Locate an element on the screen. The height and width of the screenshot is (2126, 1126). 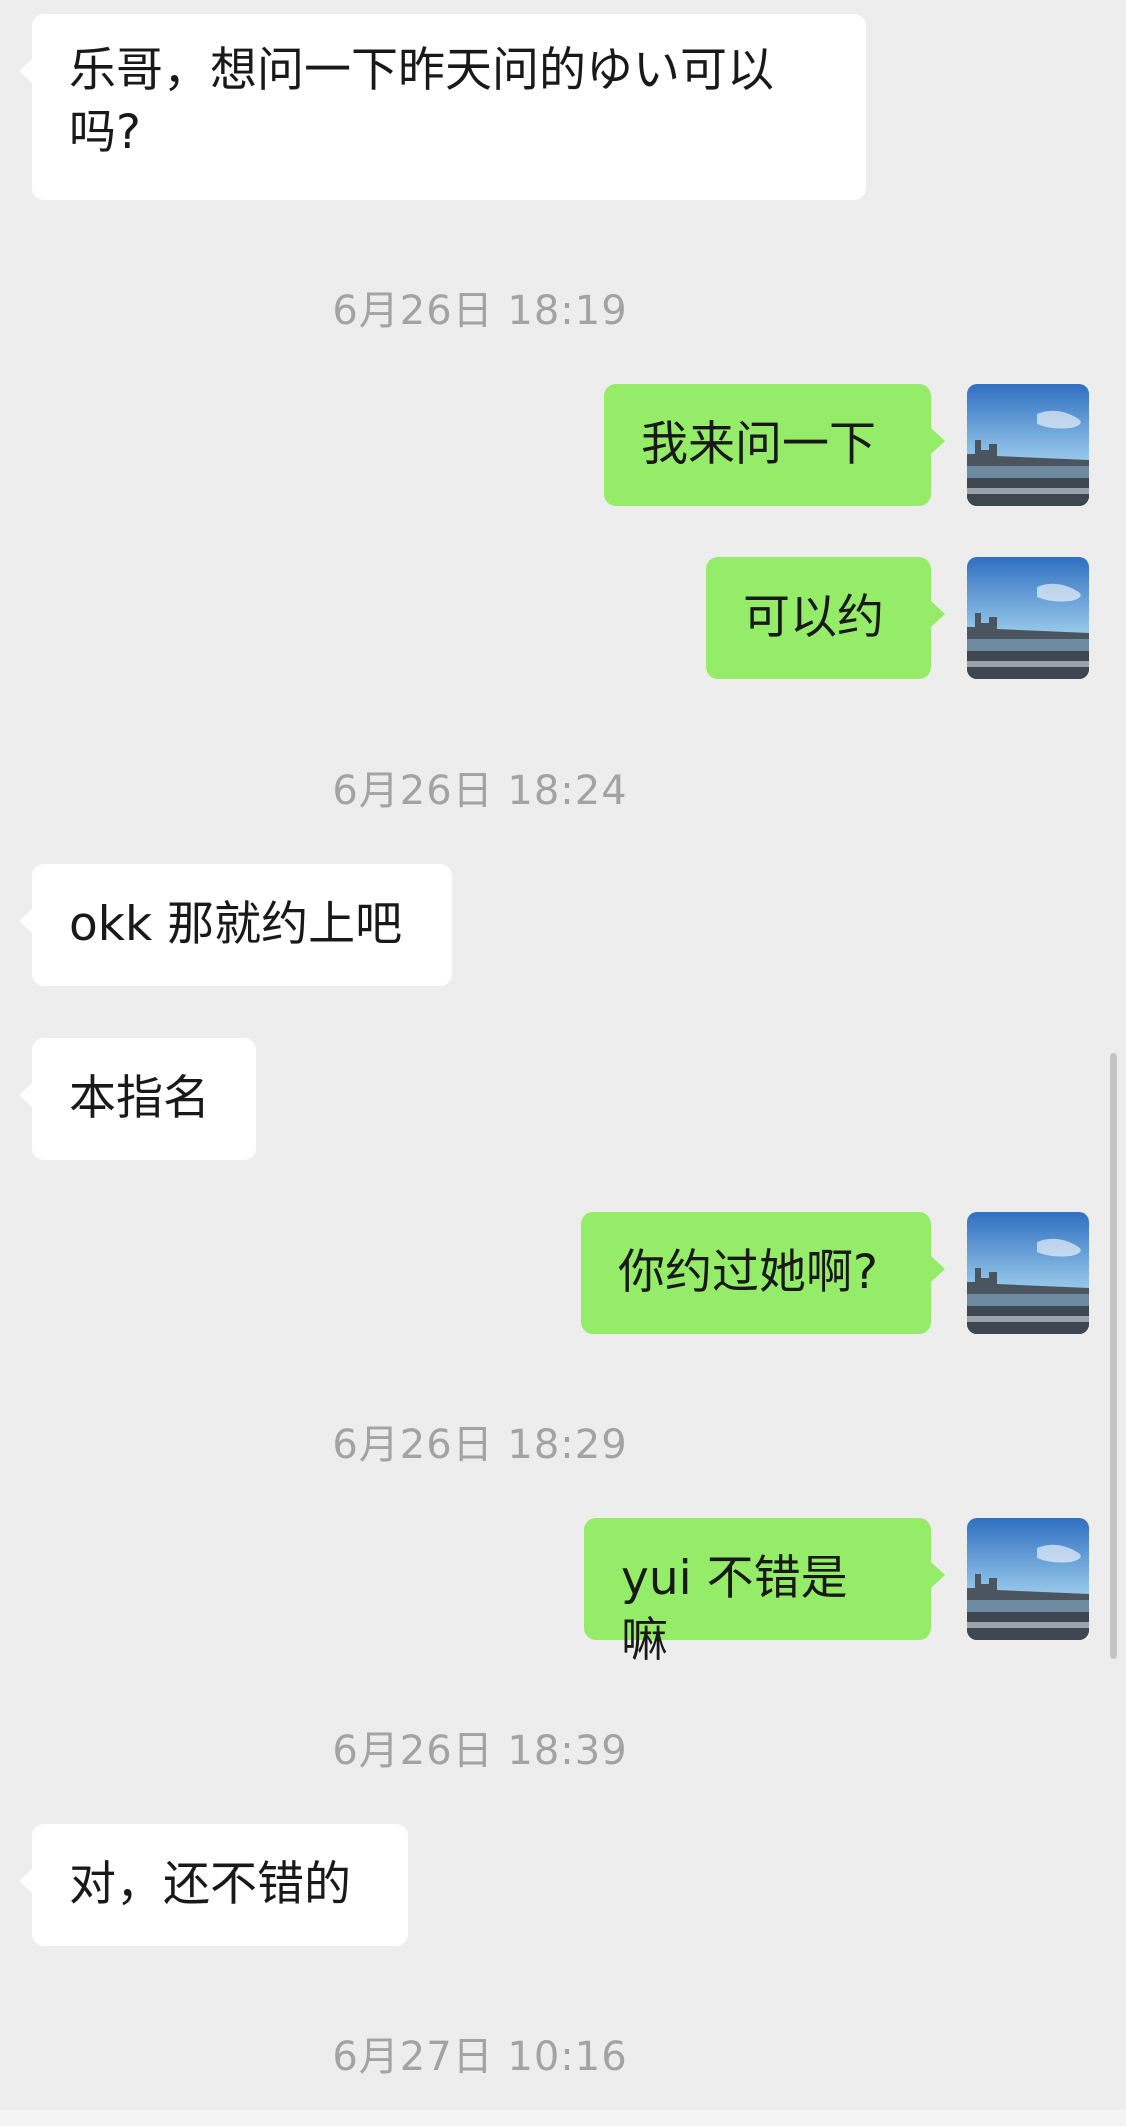
message-bubble-outgoing: 可以约 is located at coordinates (825, 618).